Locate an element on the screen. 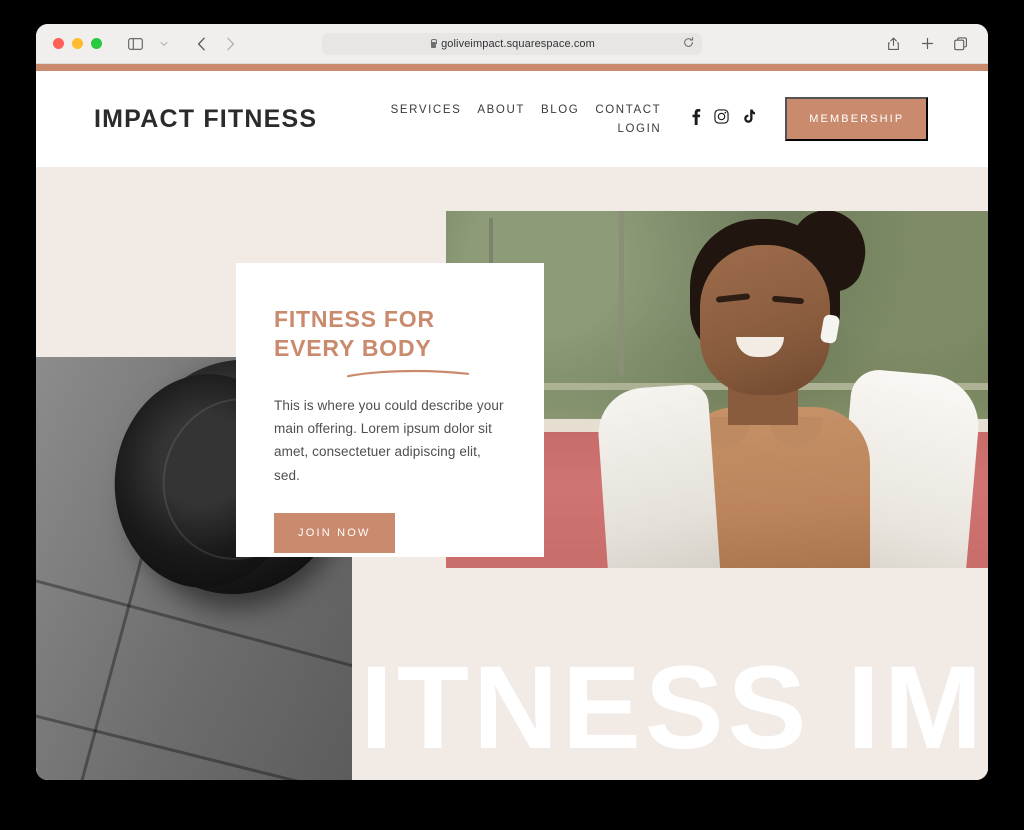  browser-toolbar: goliveimpact.squarespace.com is located at coordinates (512, 44).